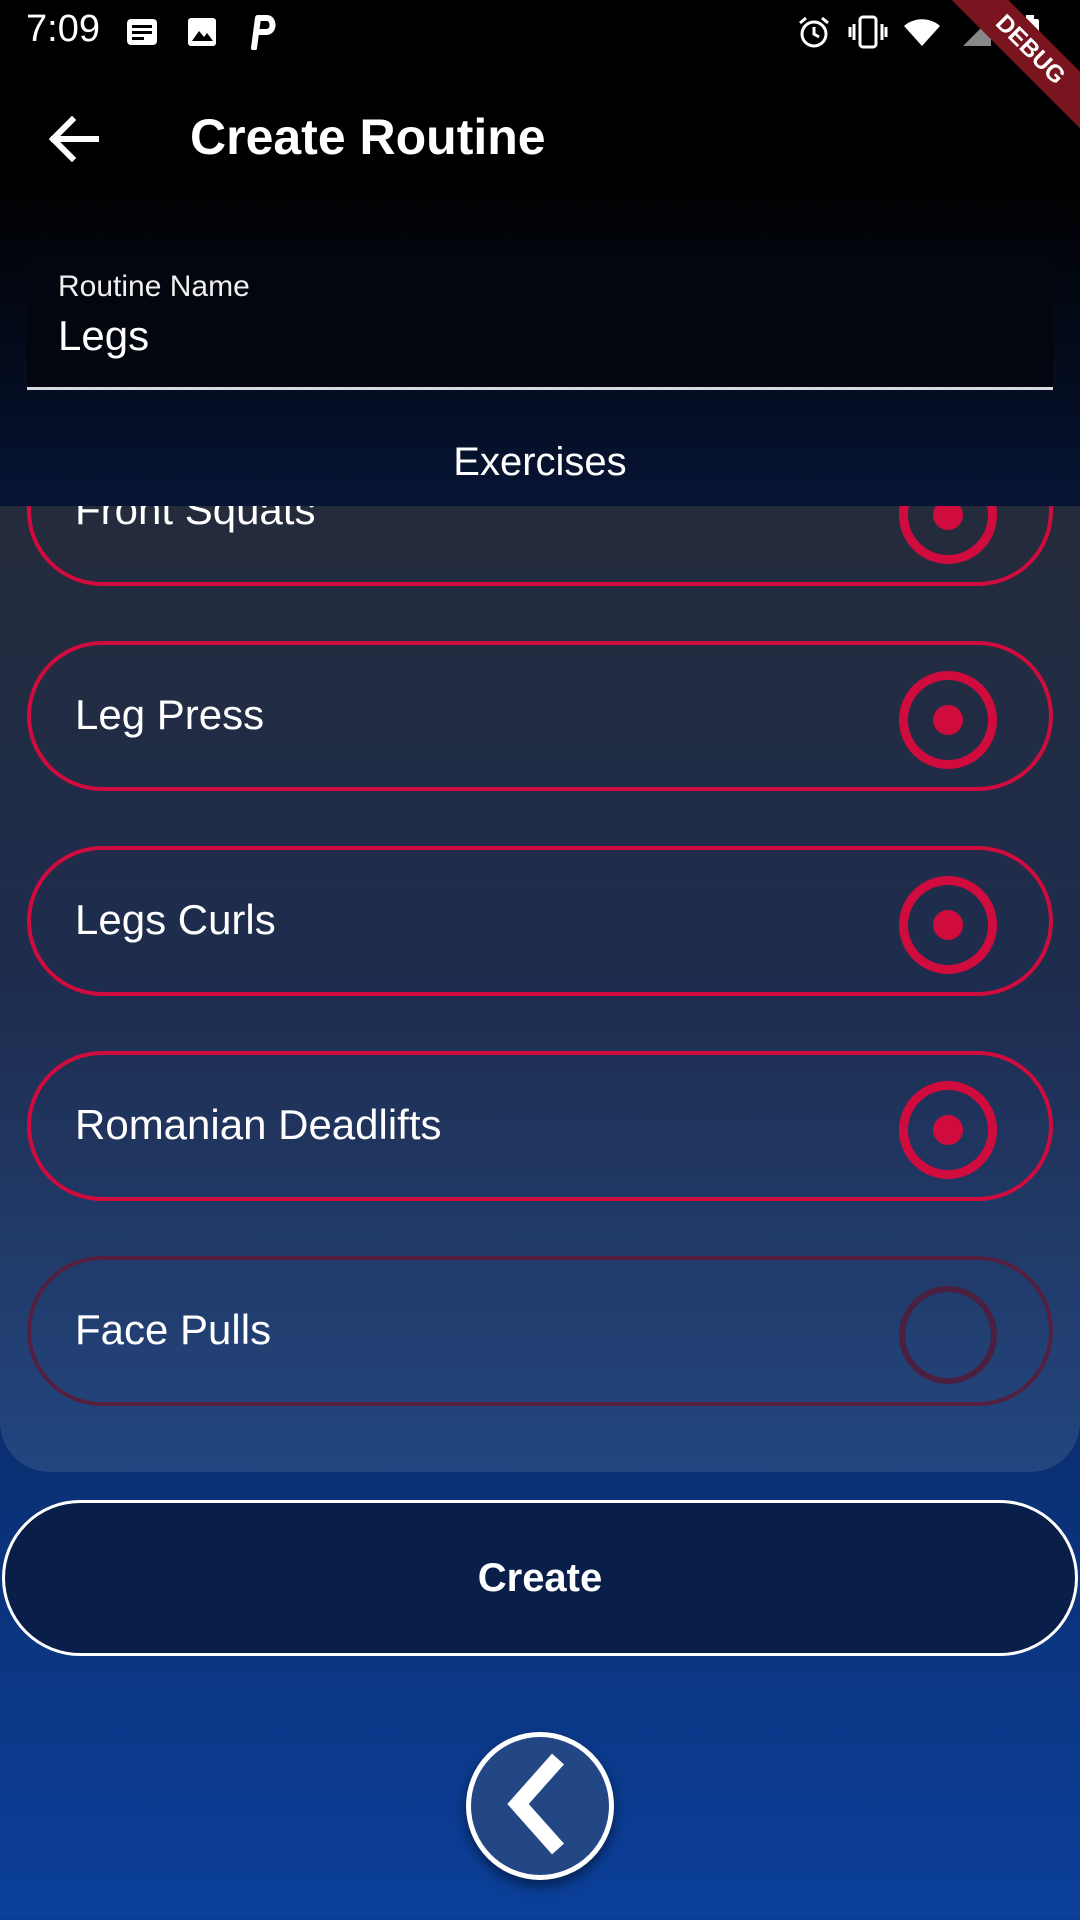 This screenshot has width=1080, height=1920. What do you see at coordinates (540, 388) in the screenshot?
I see `field-underline` at bounding box center [540, 388].